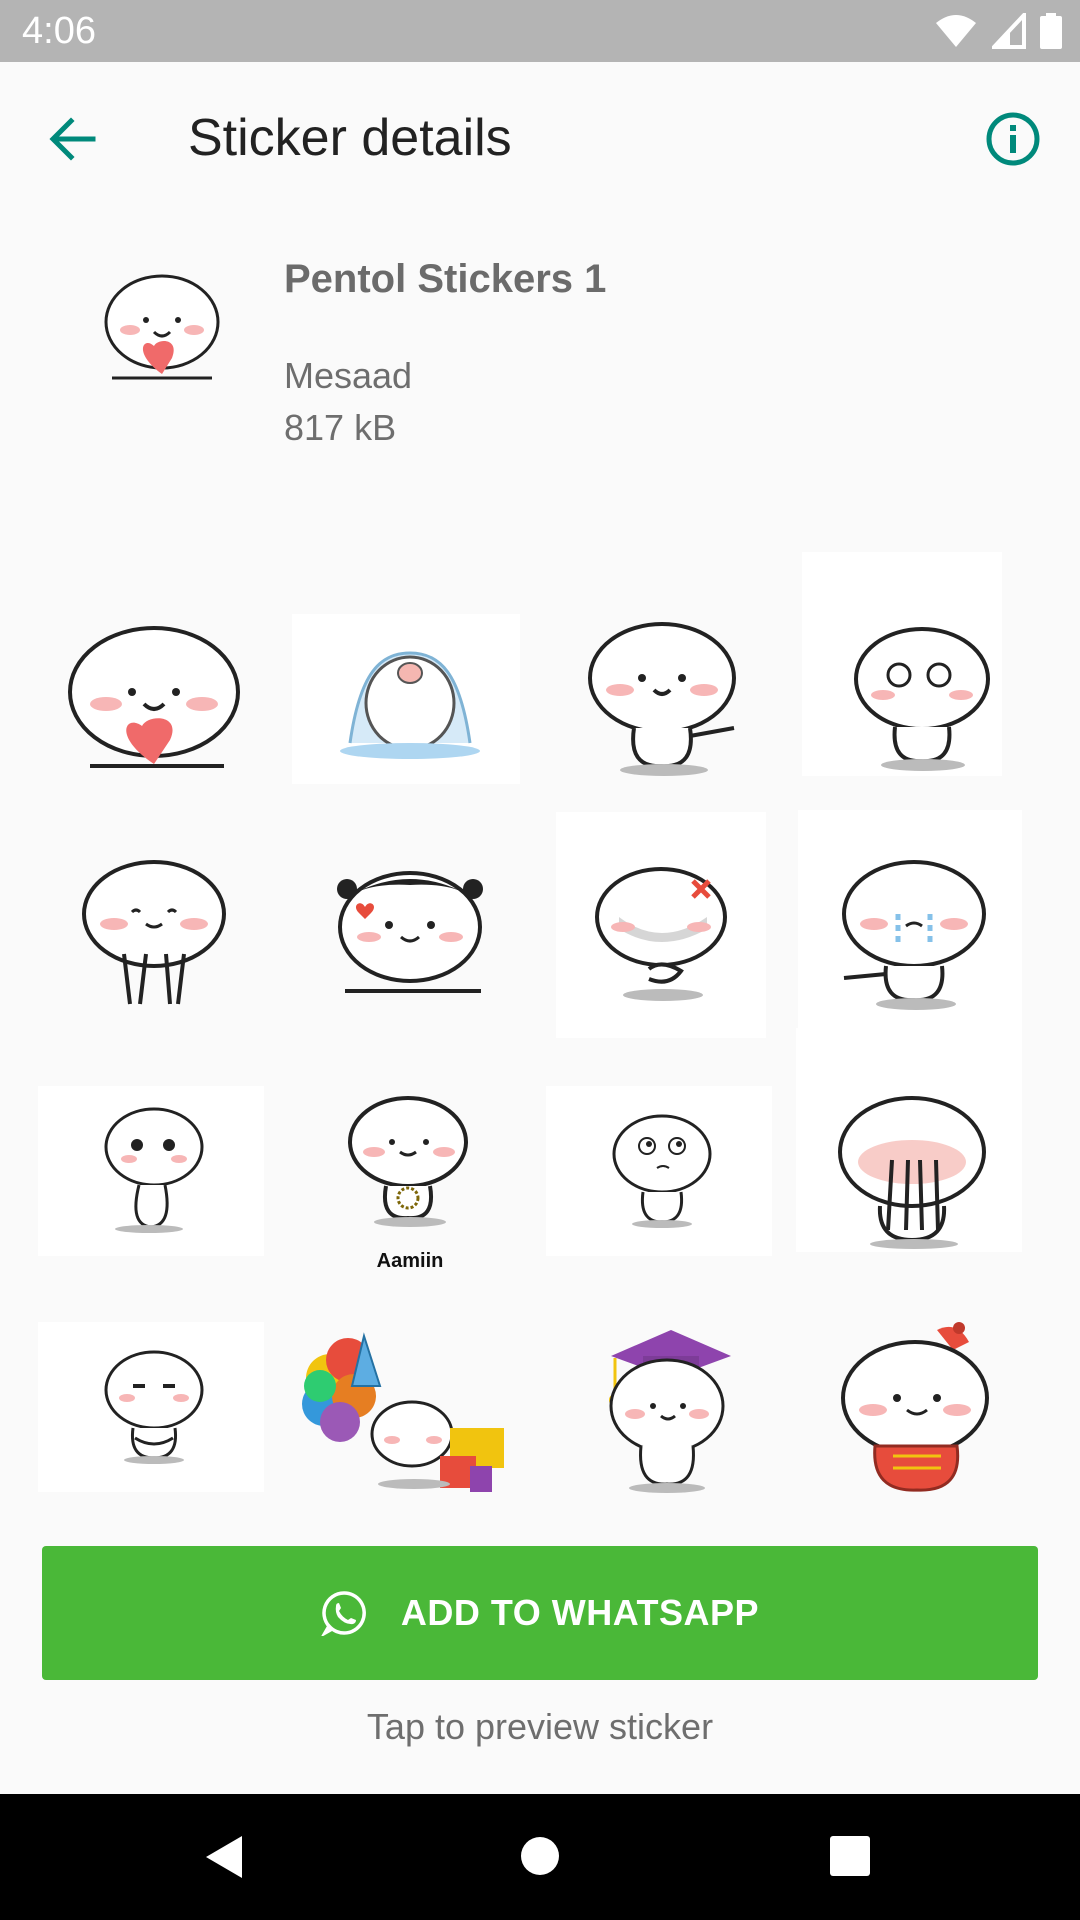  Describe the element at coordinates (408, 1161) in the screenshot. I see `sticker-praying` at that location.